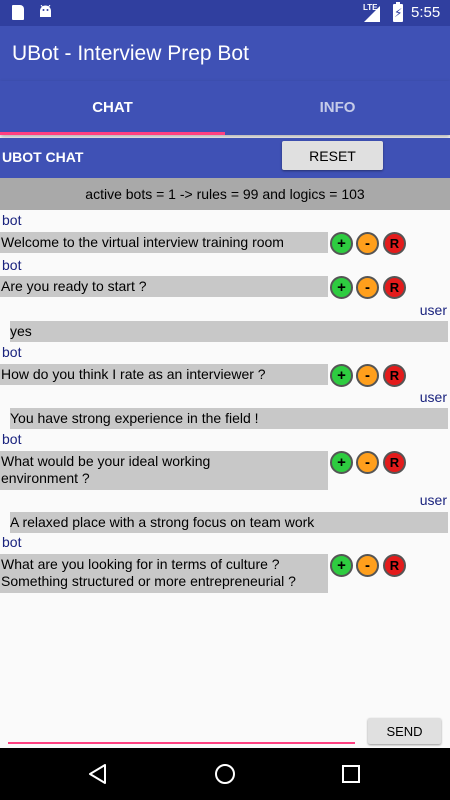 The image size is (450, 800). I want to click on message-composer: SEND, so click(225, 728).